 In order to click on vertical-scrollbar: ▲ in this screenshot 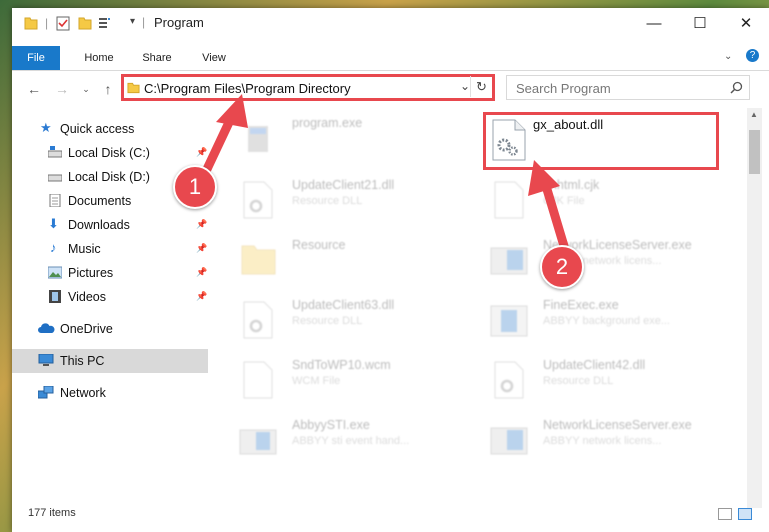, I will do `click(754, 308)`.